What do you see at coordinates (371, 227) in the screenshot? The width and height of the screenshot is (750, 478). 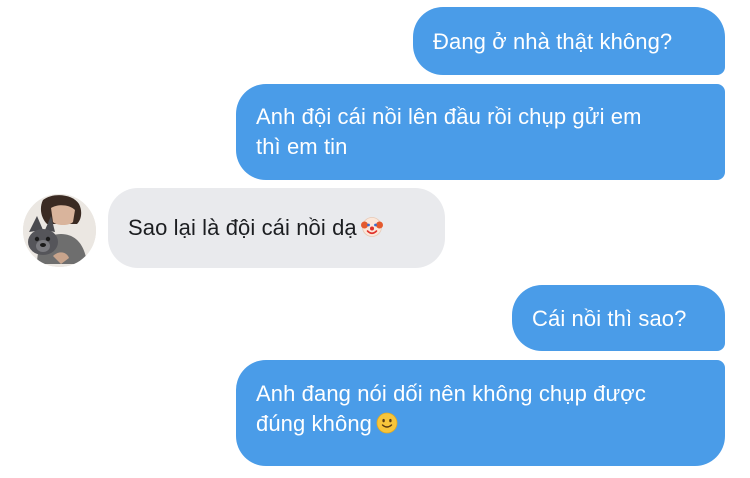 I see `clown-face-icon` at bounding box center [371, 227].